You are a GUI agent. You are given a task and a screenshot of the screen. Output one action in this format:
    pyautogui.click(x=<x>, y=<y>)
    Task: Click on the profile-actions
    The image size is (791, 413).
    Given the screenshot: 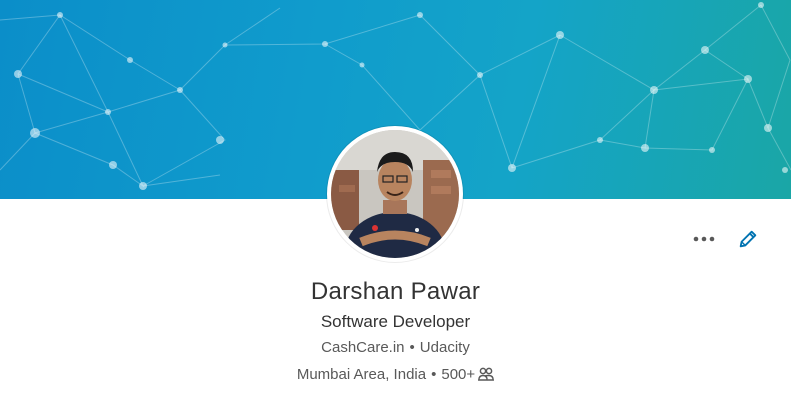 What is the action you would take?
    pyautogui.click(x=726, y=239)
    